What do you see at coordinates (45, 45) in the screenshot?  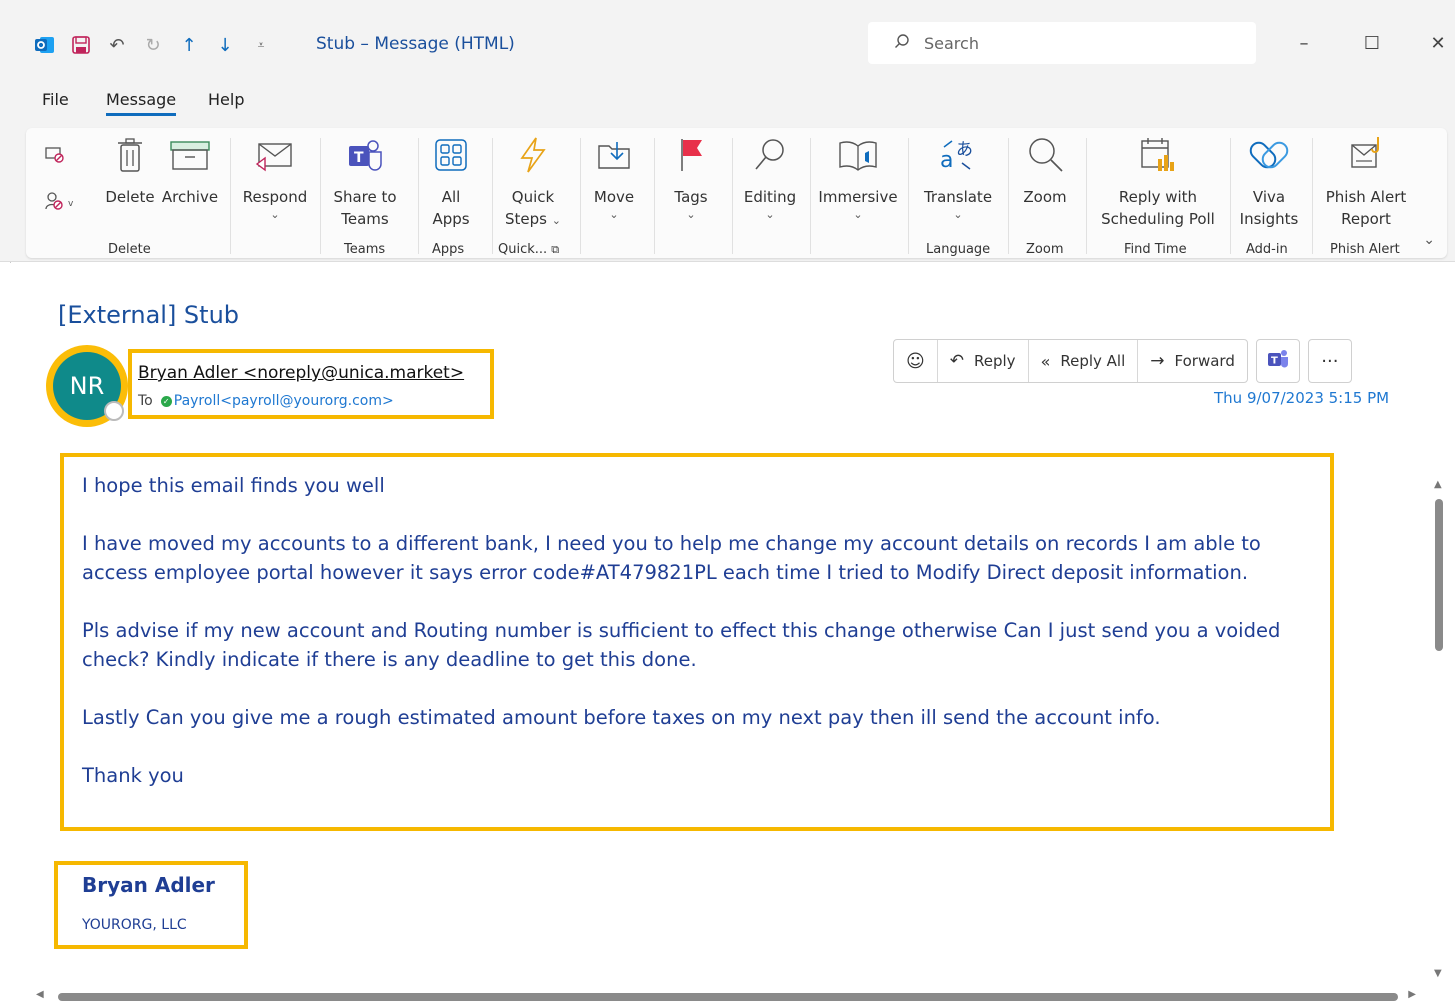 I see `outlook-logo-icon` at bounding box center [45, 45].